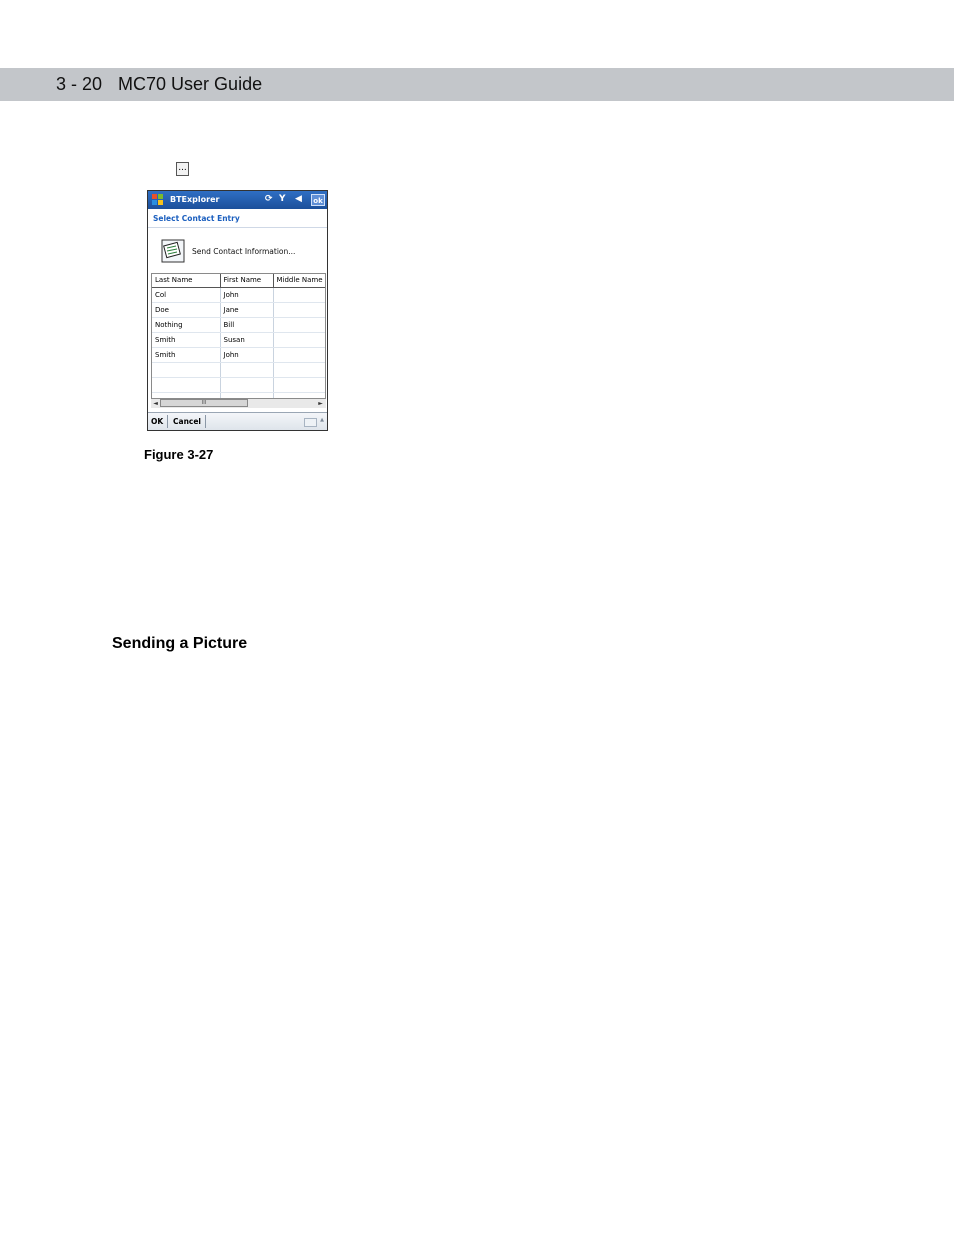 This screenshot has height=1235, width=954. I want to click on column-header-middle-name: Middle Name, so click(299, 281).